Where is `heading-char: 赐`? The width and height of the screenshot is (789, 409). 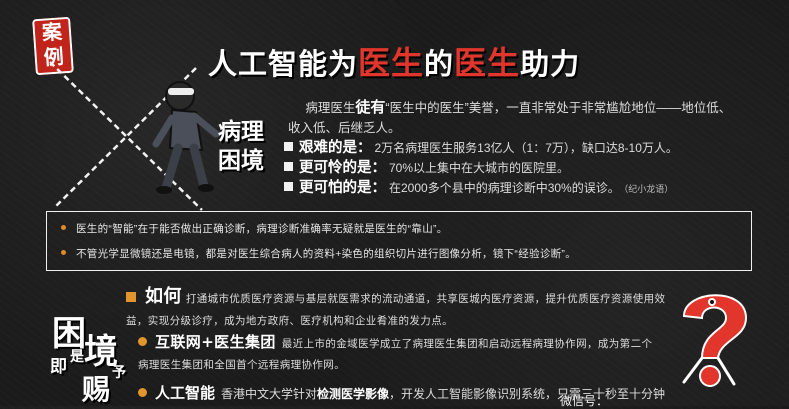 heading-char: 赐 is located at coordinates (96, 389).